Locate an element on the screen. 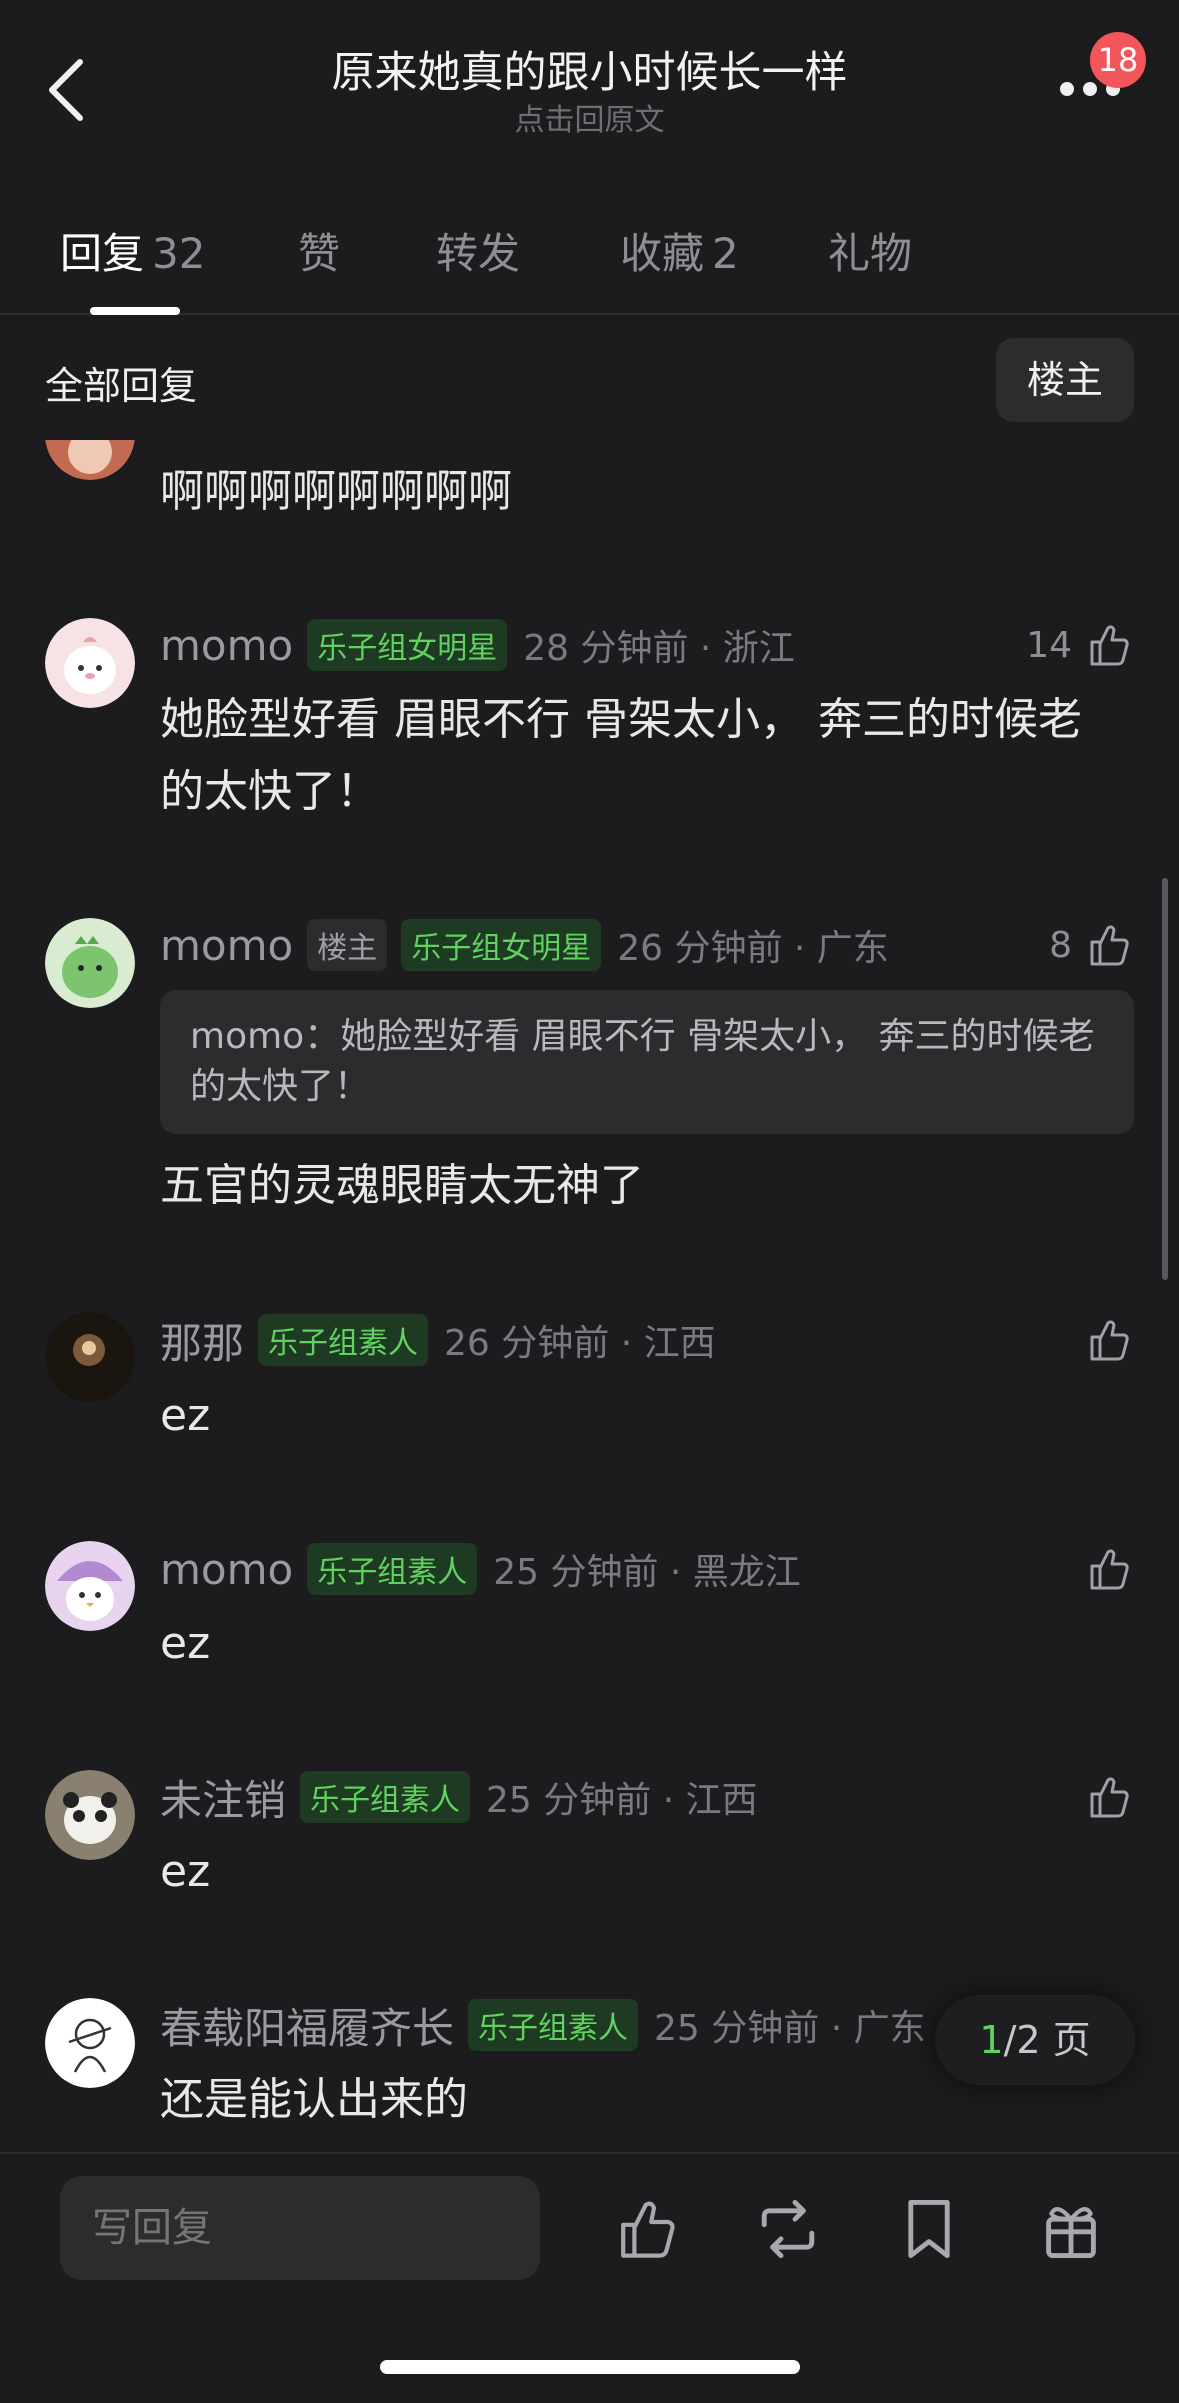 Image resolution: width=1179 pixels, height=2403 pixels. all-replies-title: 全部回复 is located at coordinates (121, 386).